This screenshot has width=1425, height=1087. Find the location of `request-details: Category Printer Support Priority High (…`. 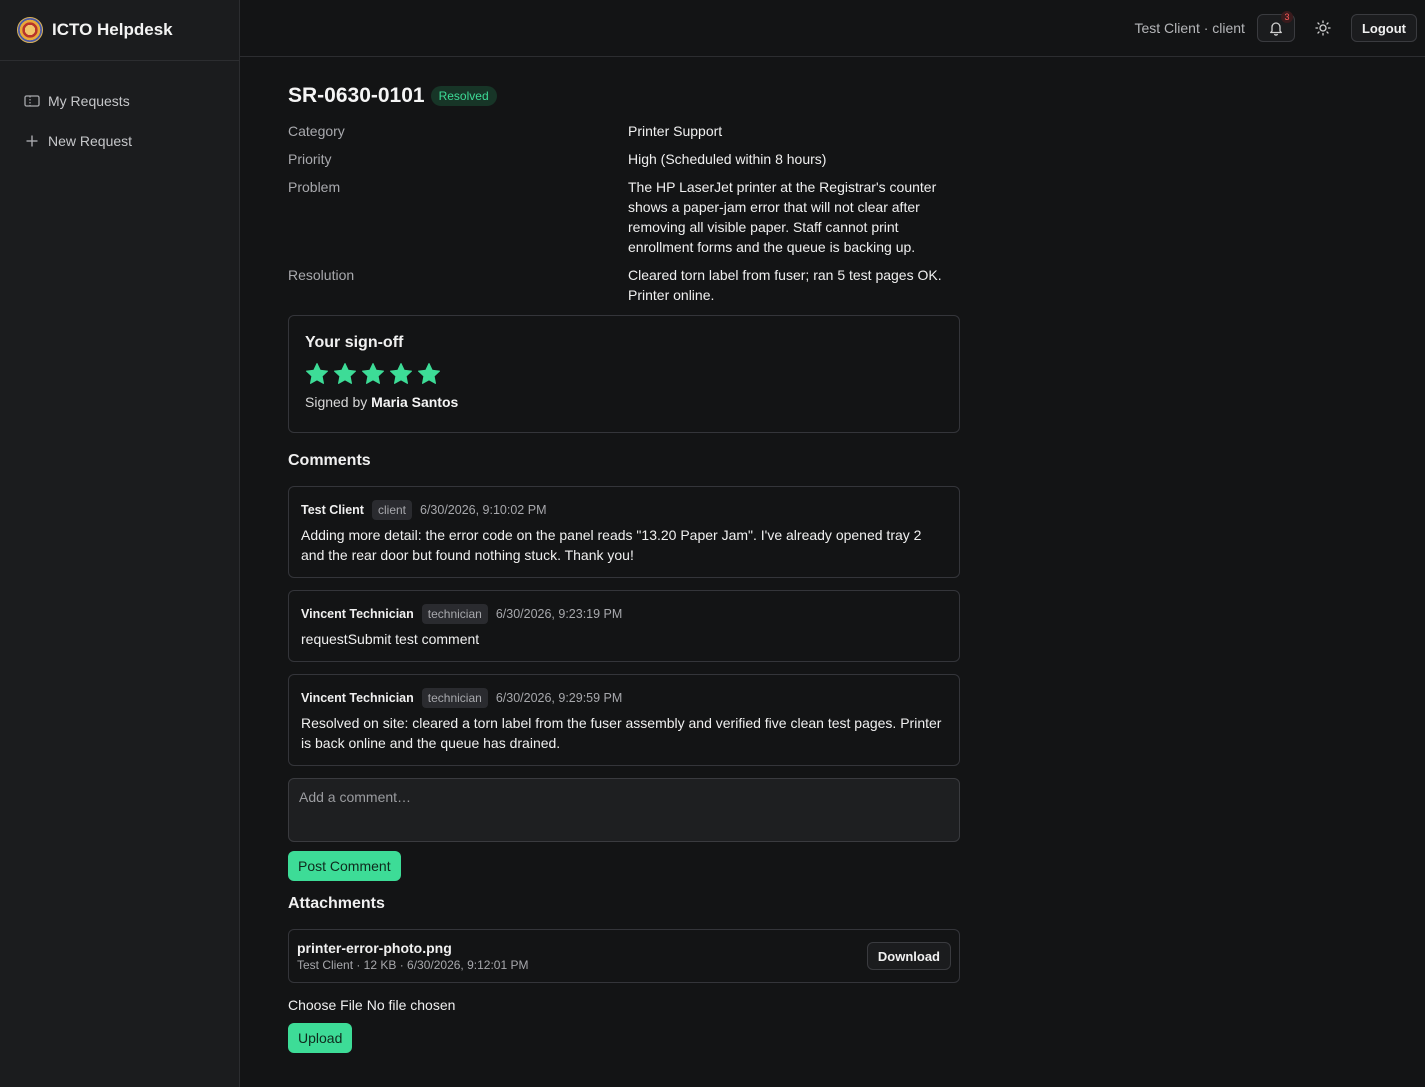

request-details: Category Printer Support Priority High (… is located at coordinates (624, 213).